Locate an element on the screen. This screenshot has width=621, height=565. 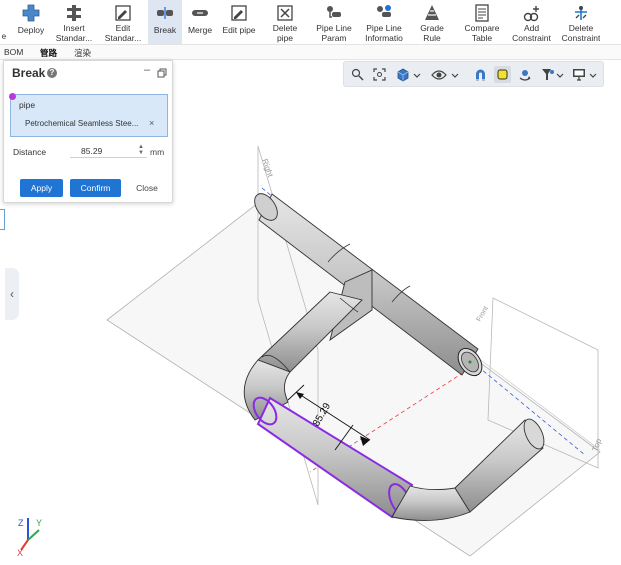
ribbon-edge-item: e is located at coordinates (4, 36).